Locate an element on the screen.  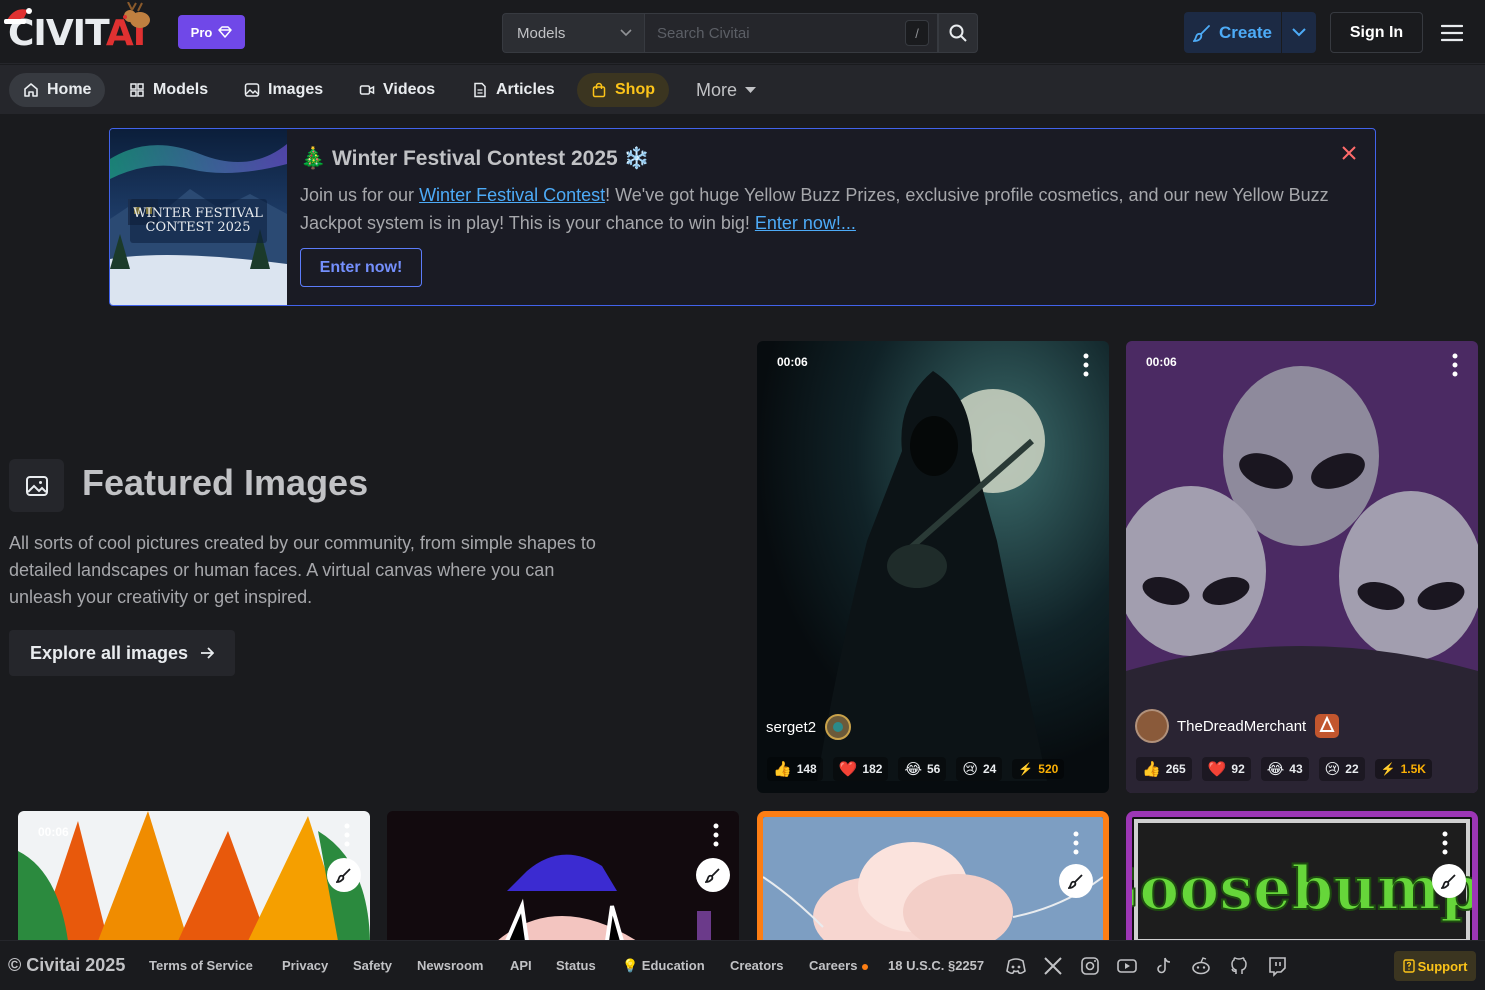
reddit-icon is located at coordinates (1201, 966).